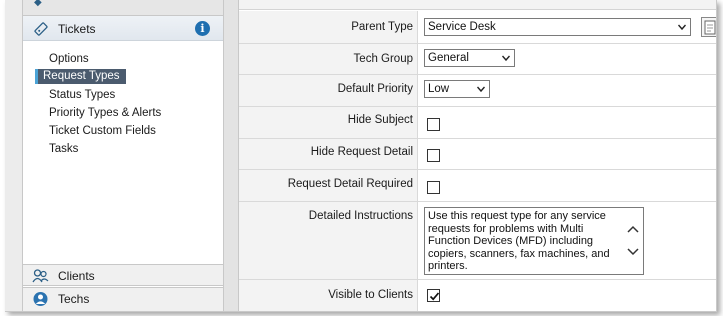 Image resolution: width=723 pixels, height=316 pixels. What do you see at coordinates (123, 8) in the screenshot?
I see `sidebar-previous-section: ◆` at bounding box center [123, 8].